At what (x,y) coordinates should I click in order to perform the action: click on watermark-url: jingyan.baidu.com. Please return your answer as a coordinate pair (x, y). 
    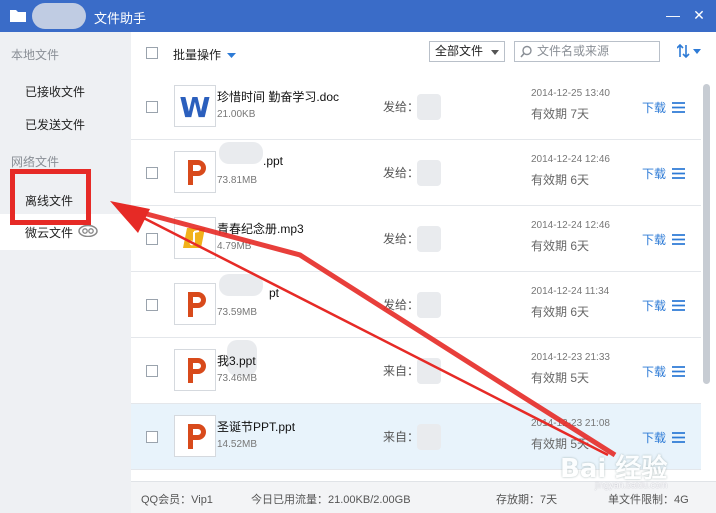
    Looking at the image, I should click on (631, 485).